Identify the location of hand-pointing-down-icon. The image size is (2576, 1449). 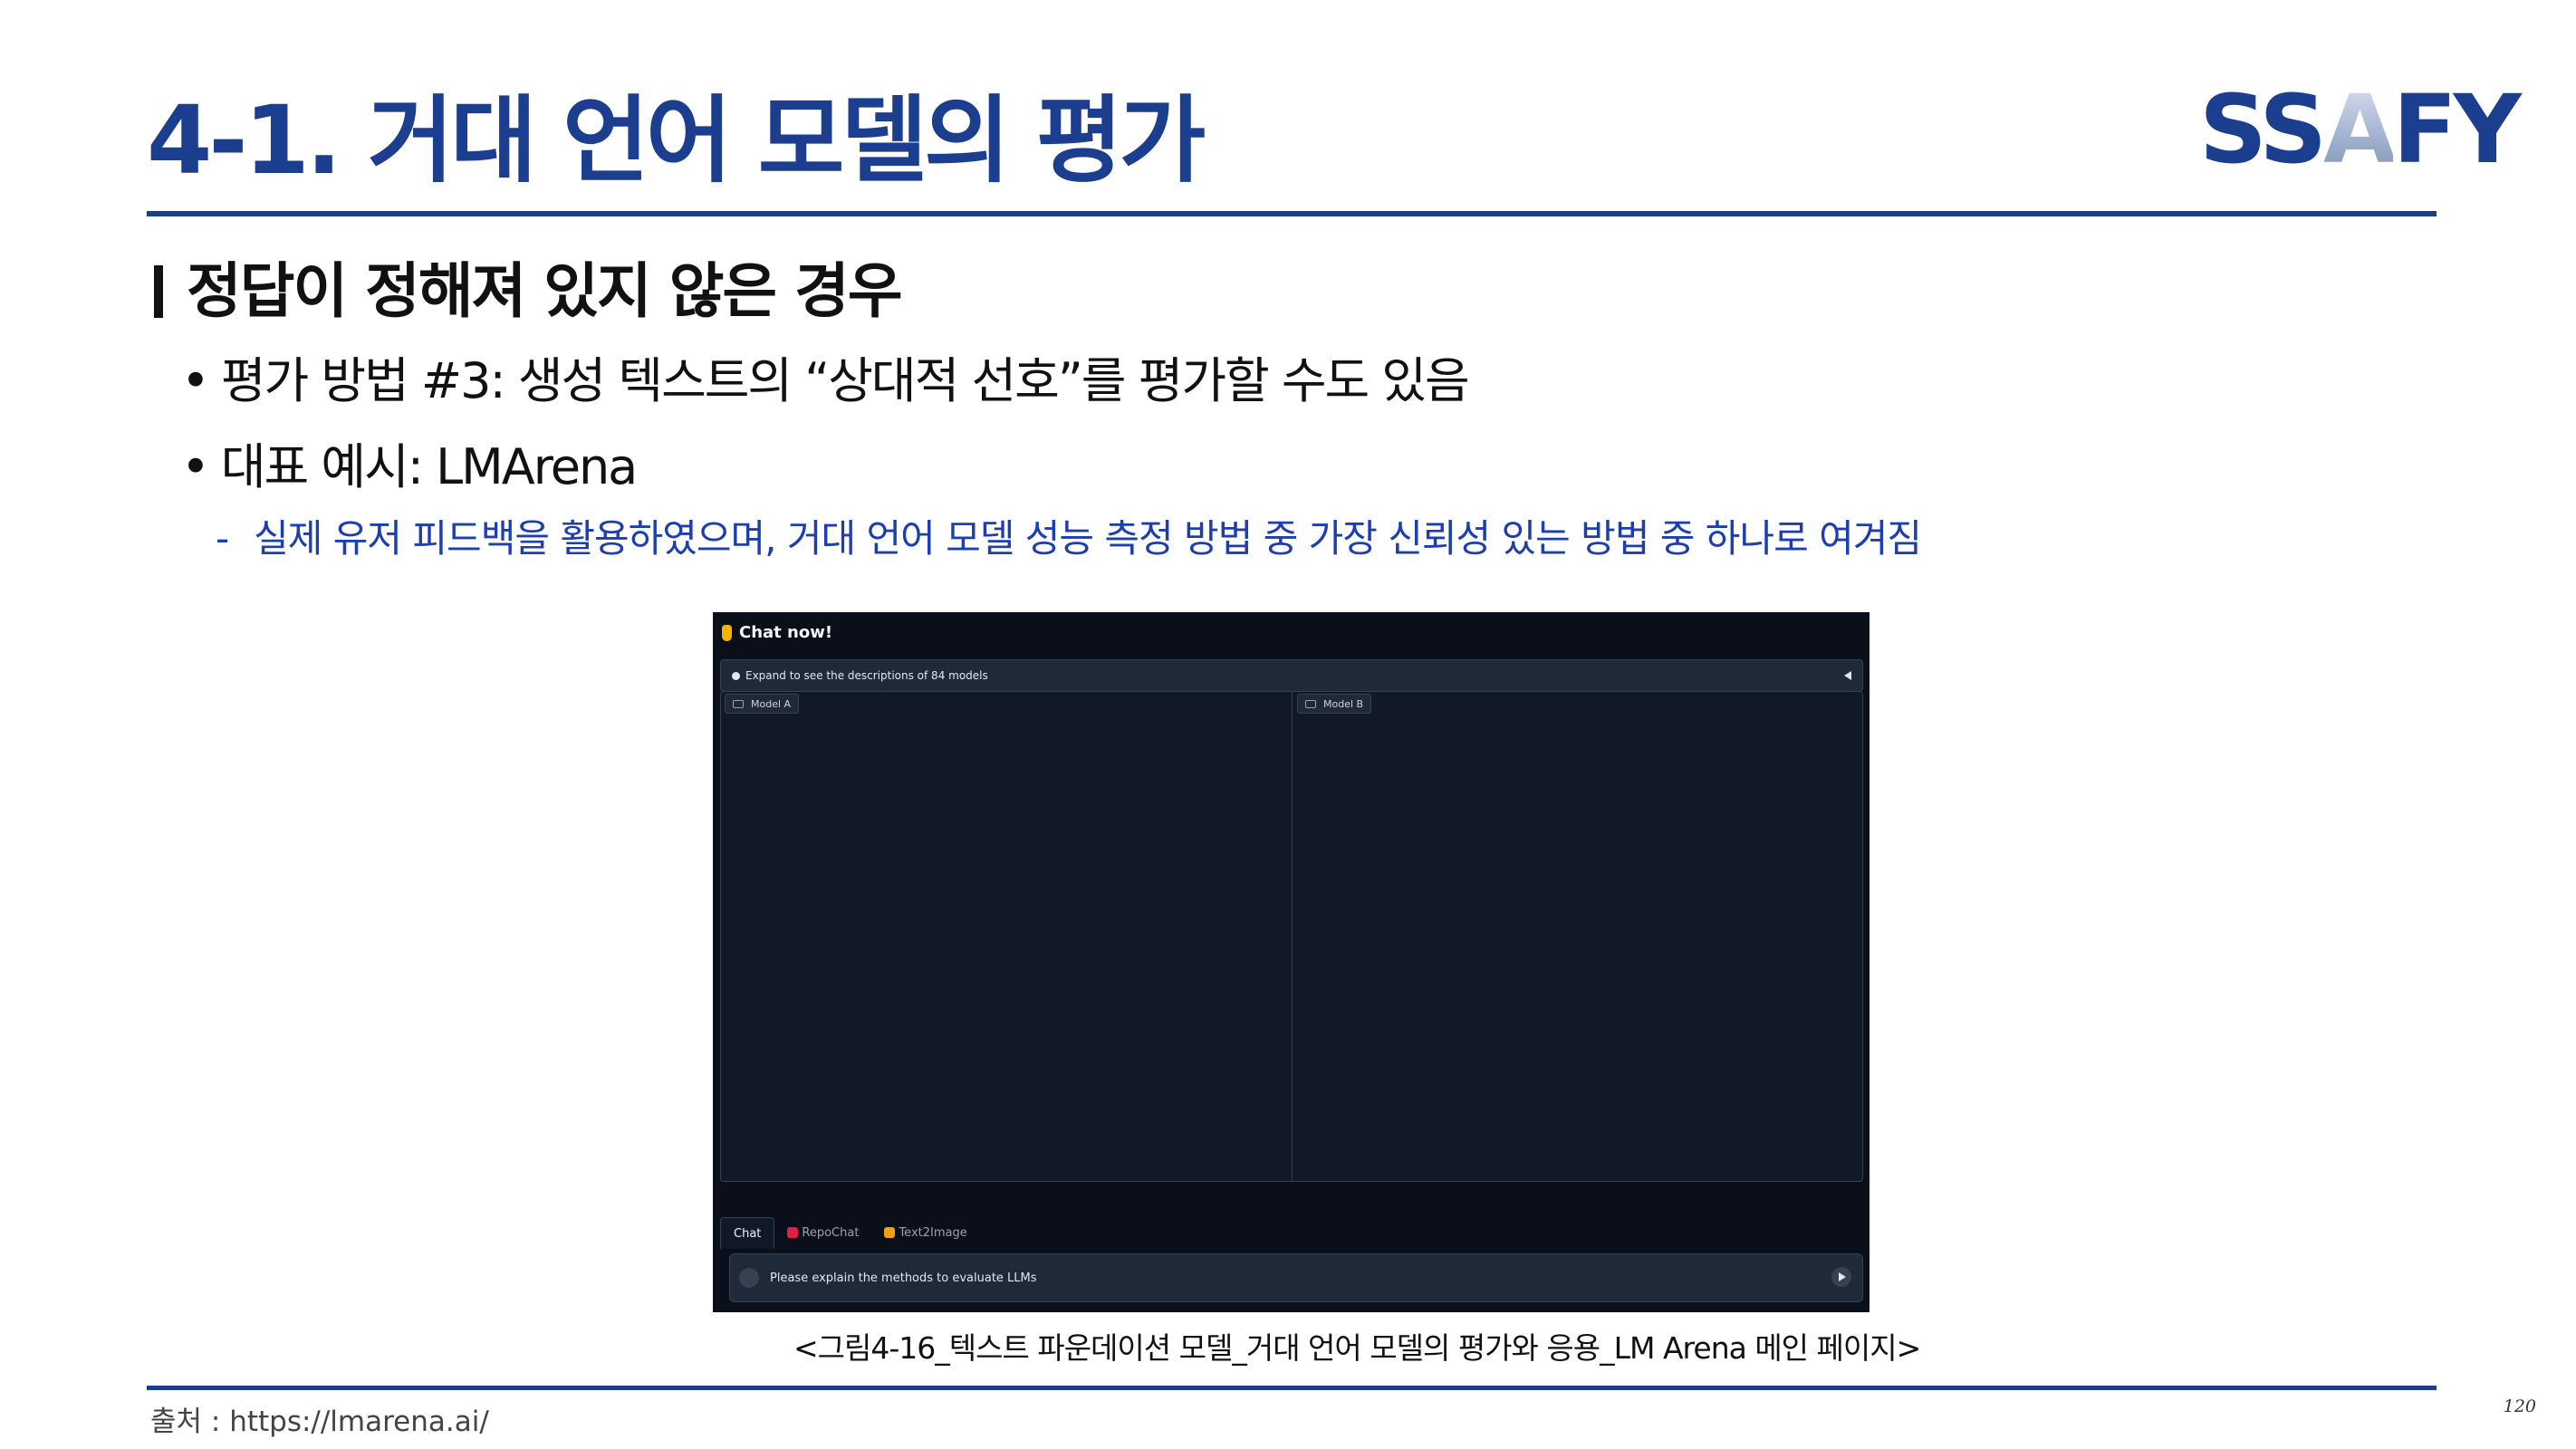
(727, 632).